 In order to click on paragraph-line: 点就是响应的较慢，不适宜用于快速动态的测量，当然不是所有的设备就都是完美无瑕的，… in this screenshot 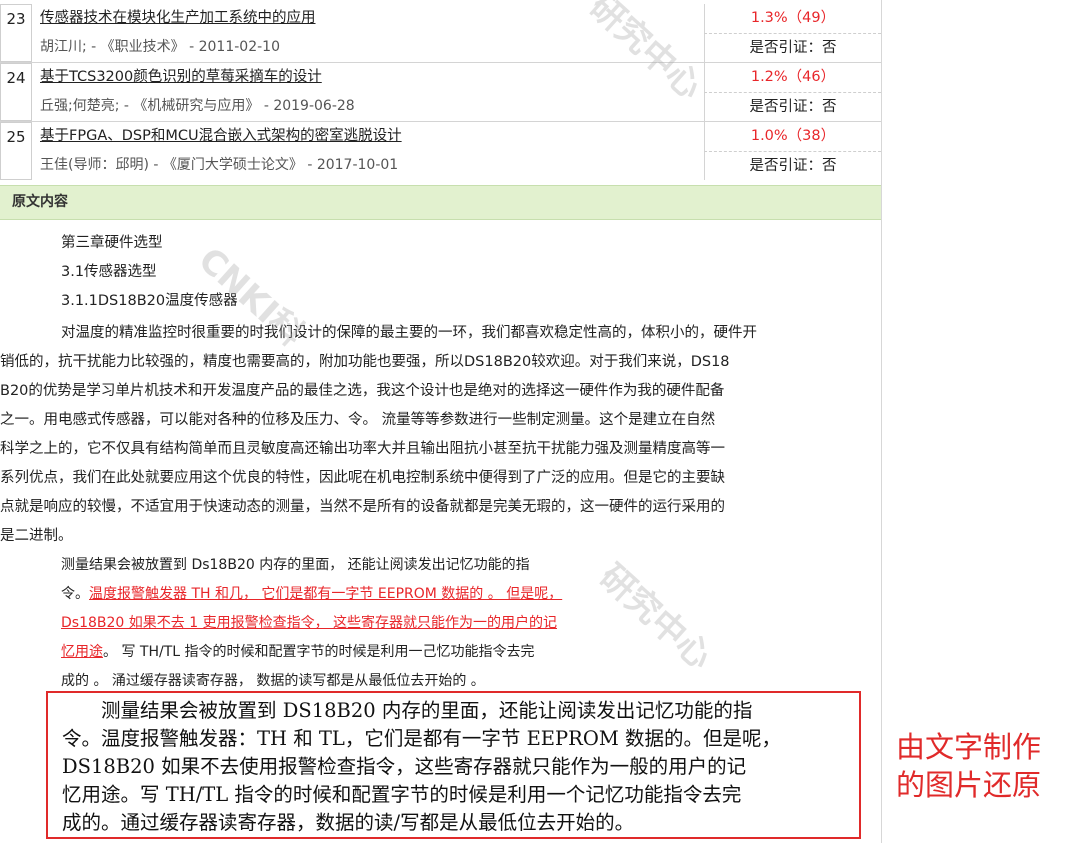, I will do `click(362, 507)`.